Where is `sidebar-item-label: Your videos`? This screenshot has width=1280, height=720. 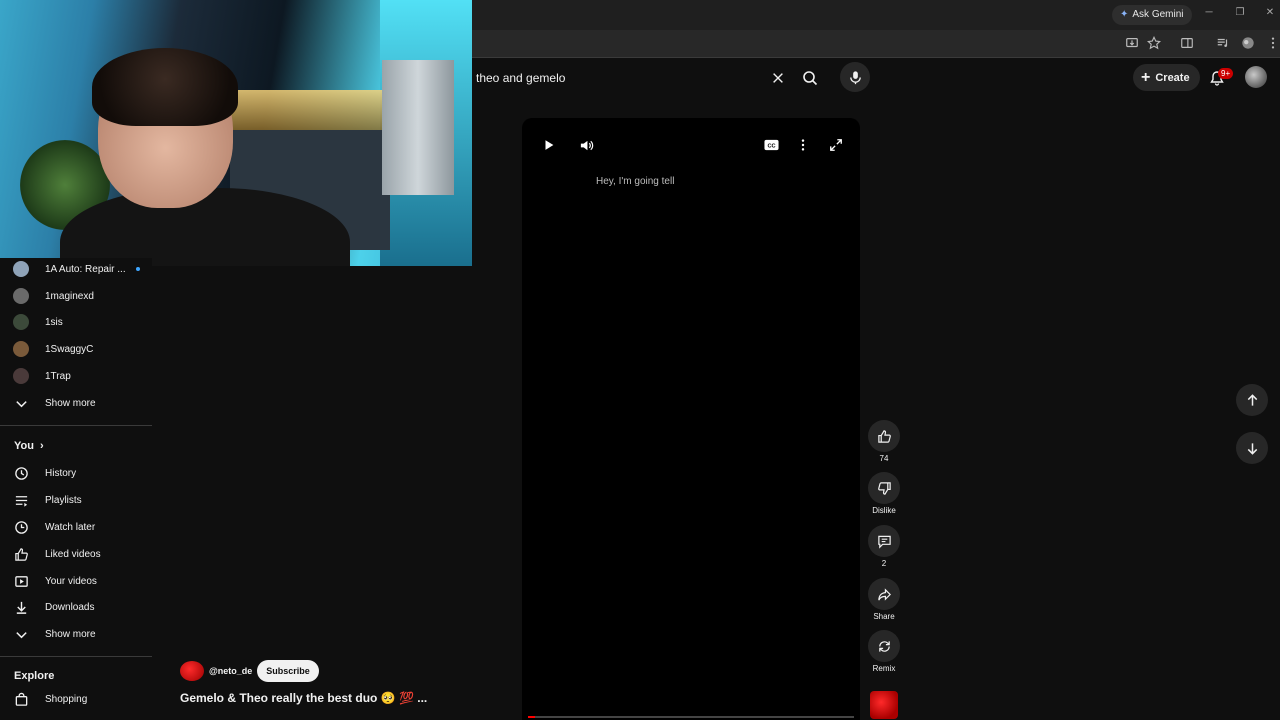
sidebar-item-label: Your videos is located at coordinates (71, 581).